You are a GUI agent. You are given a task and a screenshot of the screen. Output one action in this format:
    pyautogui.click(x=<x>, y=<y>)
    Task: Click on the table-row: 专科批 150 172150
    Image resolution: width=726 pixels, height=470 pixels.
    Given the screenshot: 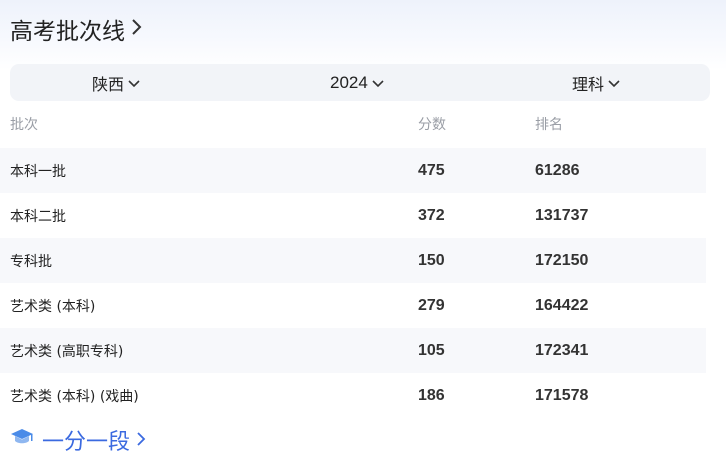 What is the action you would take?
    pyautogui.click(x=353, y=260)
    